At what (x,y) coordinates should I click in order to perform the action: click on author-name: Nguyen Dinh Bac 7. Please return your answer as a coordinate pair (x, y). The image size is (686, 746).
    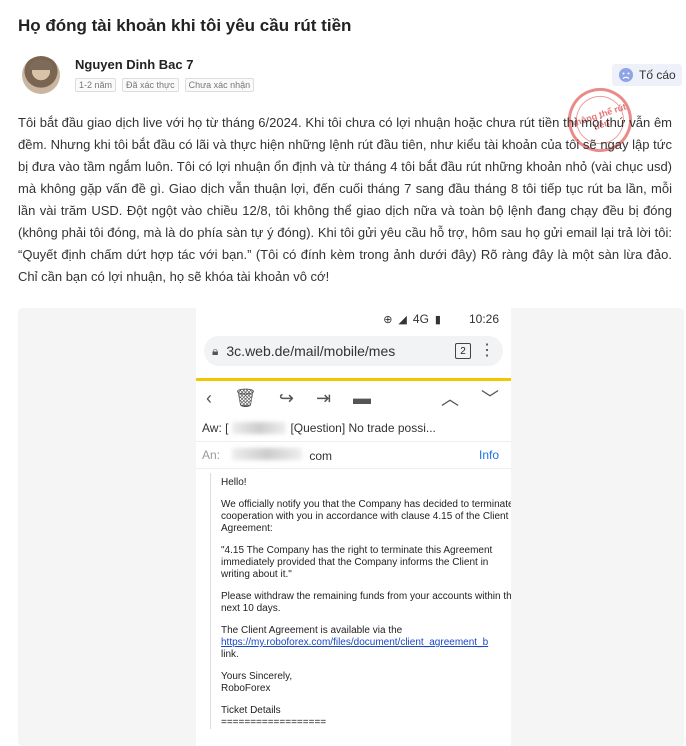
    Looking at the image, I should click on (134, 64).